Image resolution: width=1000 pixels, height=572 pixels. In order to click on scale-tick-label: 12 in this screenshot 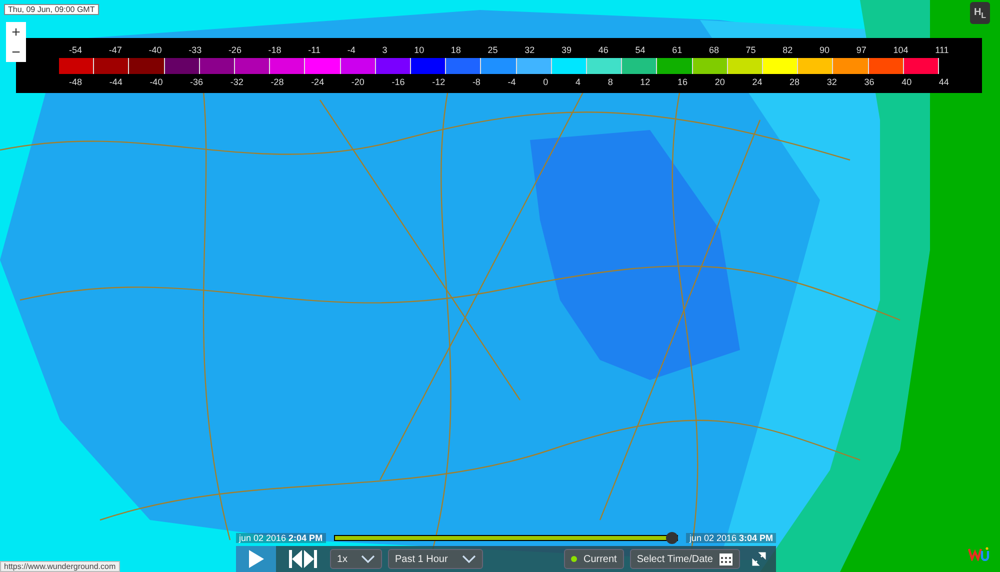, I will do `click(645, 81)`.